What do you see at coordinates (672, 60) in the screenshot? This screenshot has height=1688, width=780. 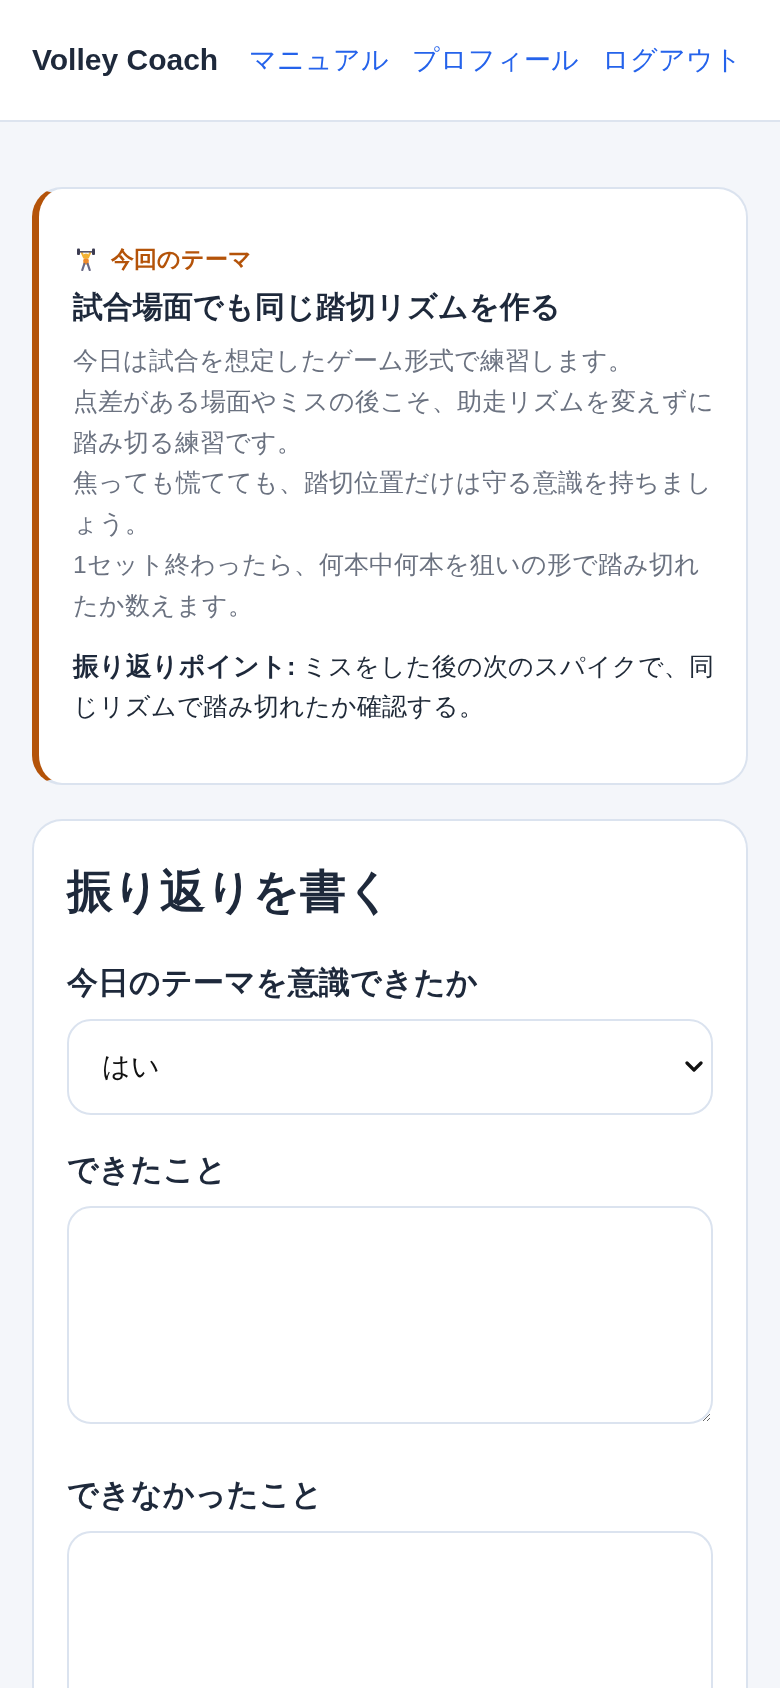 I see `nav-link: ログアウト` at bounding box center [672, 60].